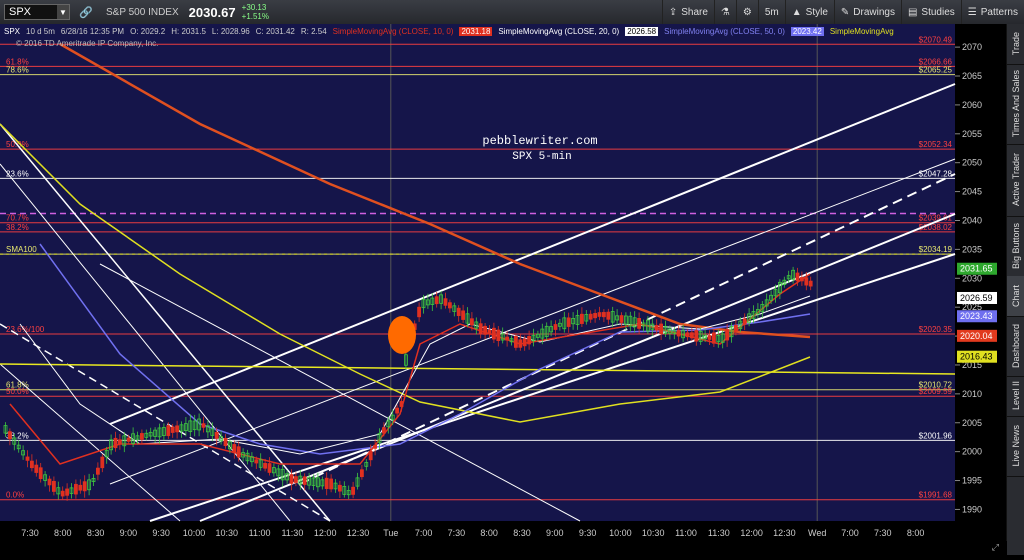 The width and height of the screenshot is (1024, 560). What do you see at coordinates (559, 31) in the screenshot?
I see `legend-sma20: SimpleMovingAvg (CLOSE, 20, 0)` at bounding box center [559, 31].